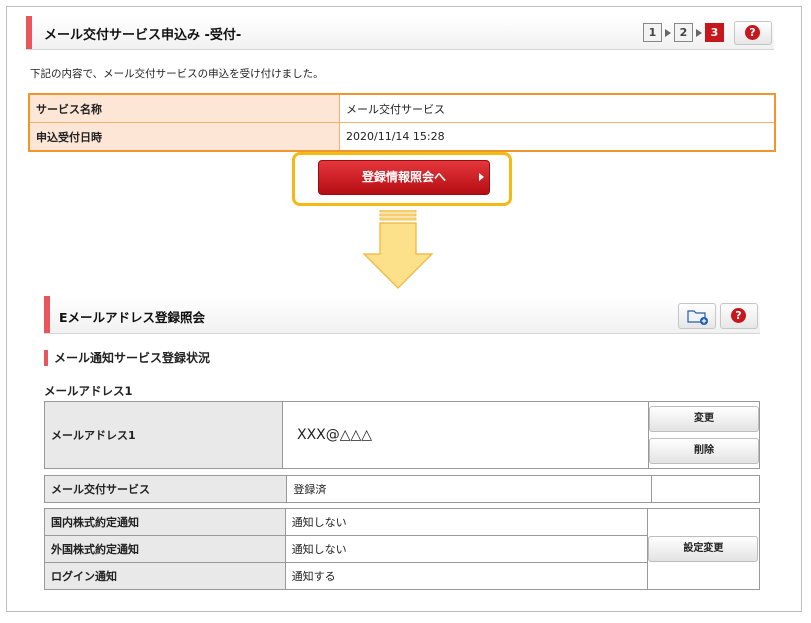 This screenshot has width=811, height=623. I want to click on change-button: 変更, so click(704, 419).